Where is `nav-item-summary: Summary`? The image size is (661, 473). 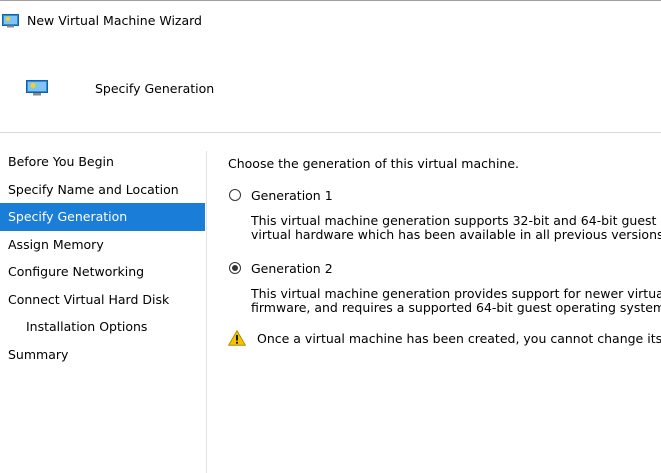 nav-item-summary: Summary is located at coordinates (102, 355).